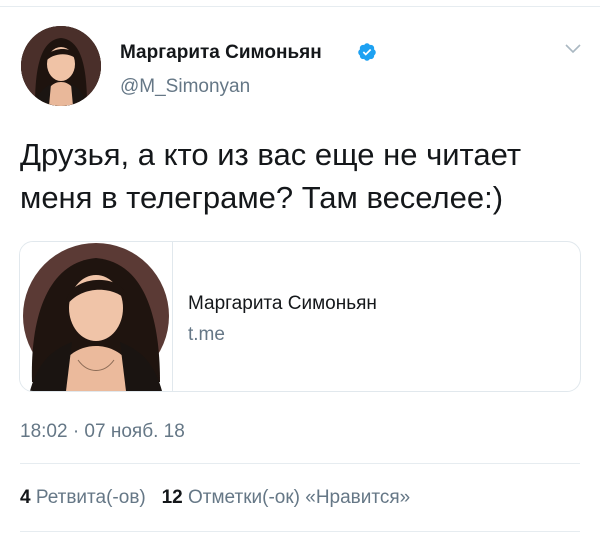 This screenshot has width=600, height=548. What do you see at coordinates (573, 49) in the screenshot?
I see `chevron-down-icon` at bounding box center [573, 49].